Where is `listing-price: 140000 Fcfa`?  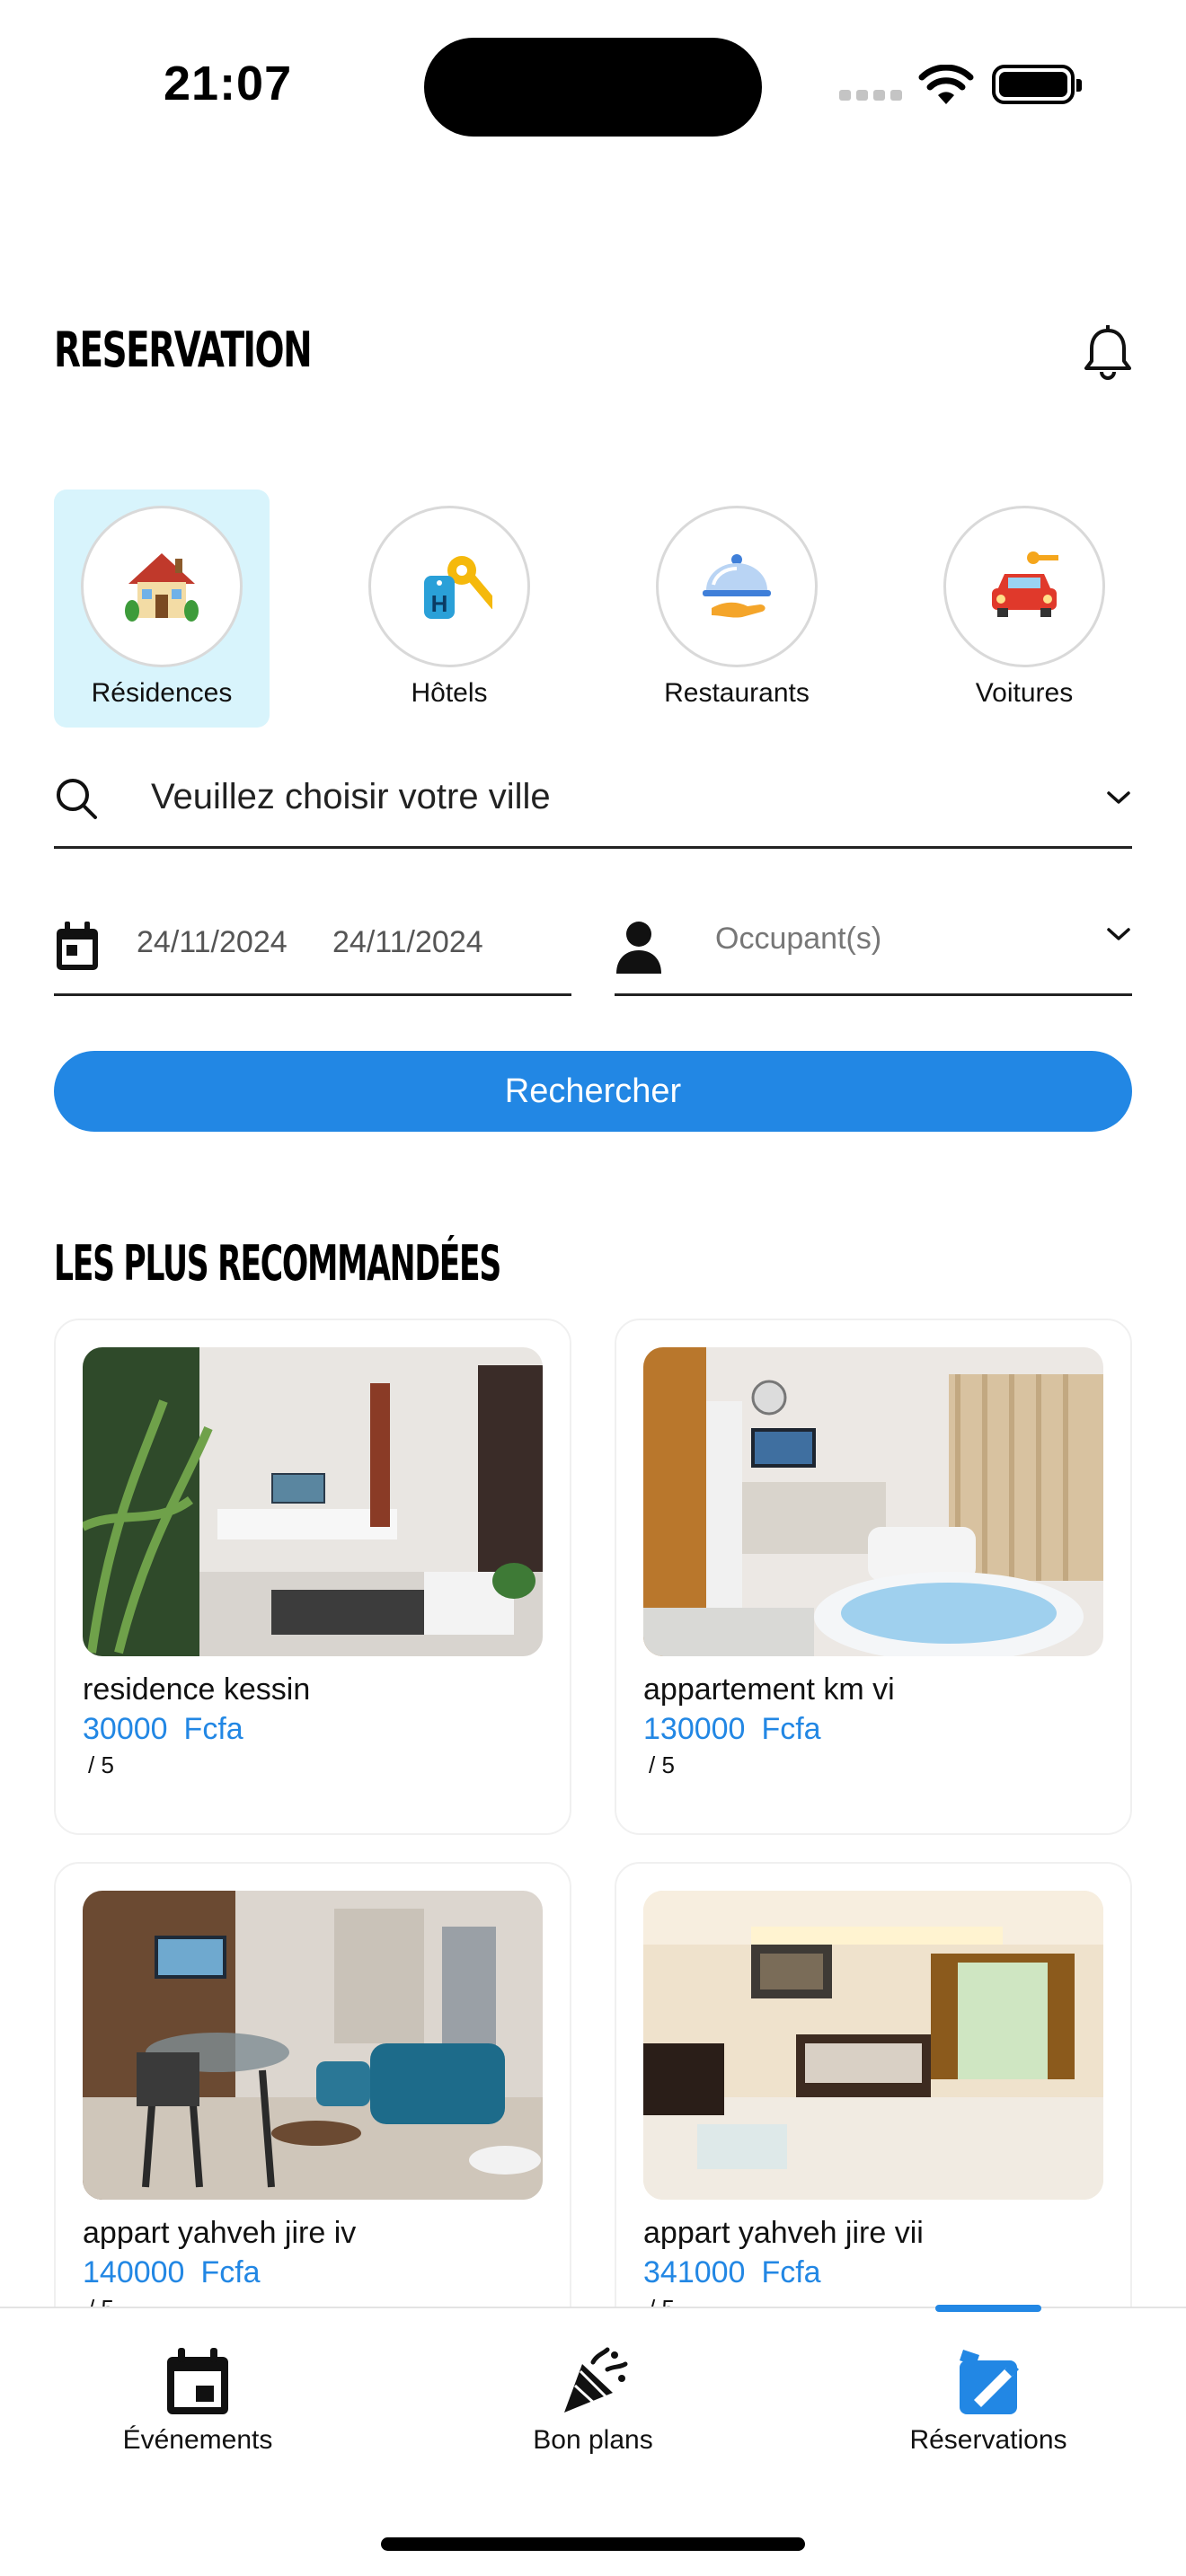
listing-price: 140000 Fcfa is located at coordinates (172, 2272).